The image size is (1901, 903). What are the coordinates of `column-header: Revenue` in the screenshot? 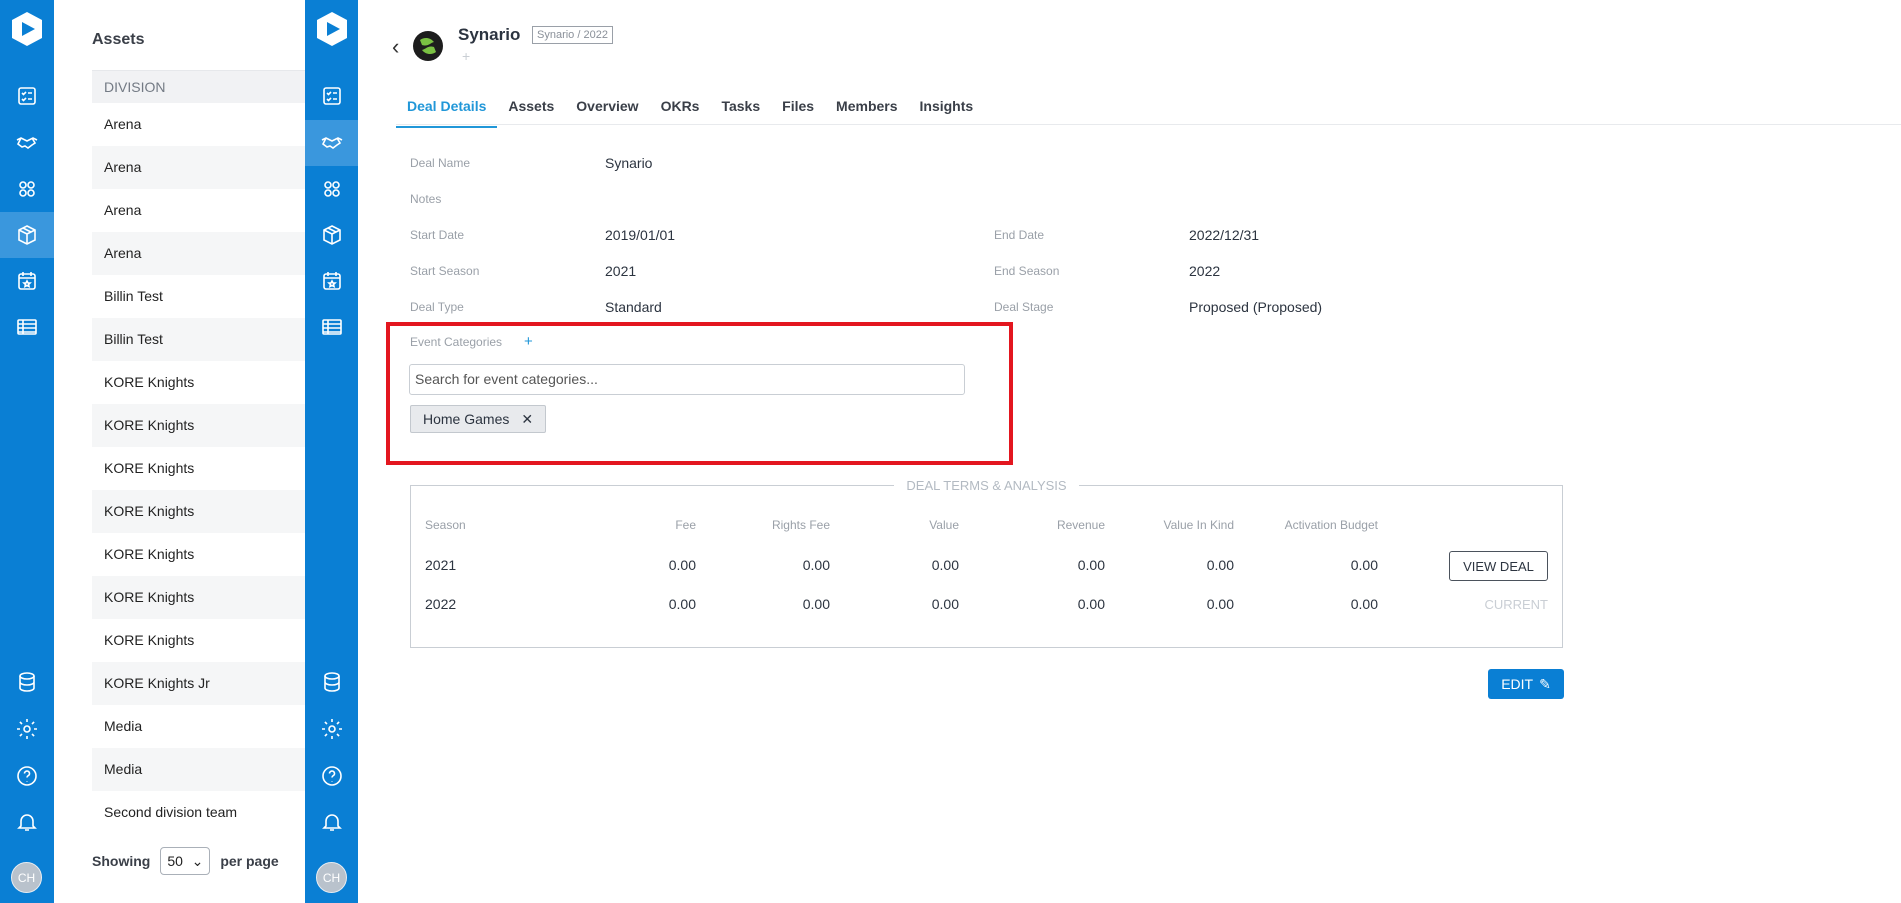 It's located at (1080, 525).